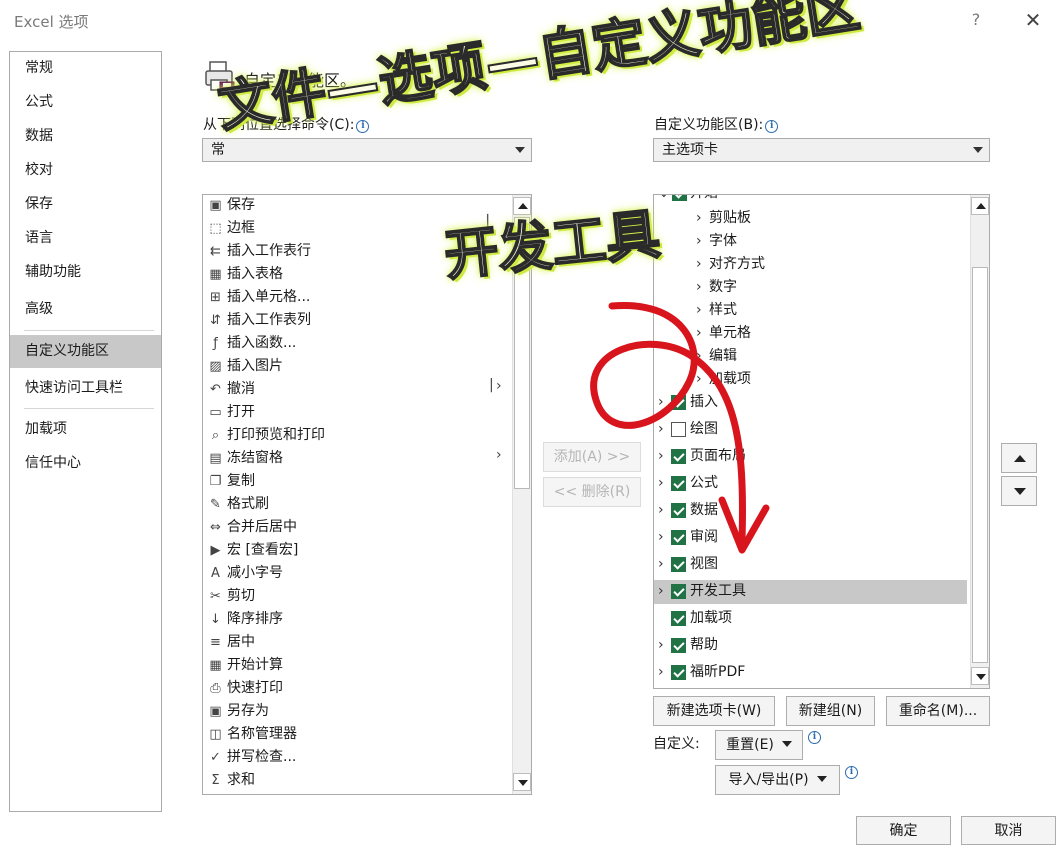 Image resolution: width=1062 pixels, height=845 pixels. What do you see at coordinates (809, 218) in the screenshot?
I see `tree-group-item: › 剪贴板` at bounding box center [809, 218].